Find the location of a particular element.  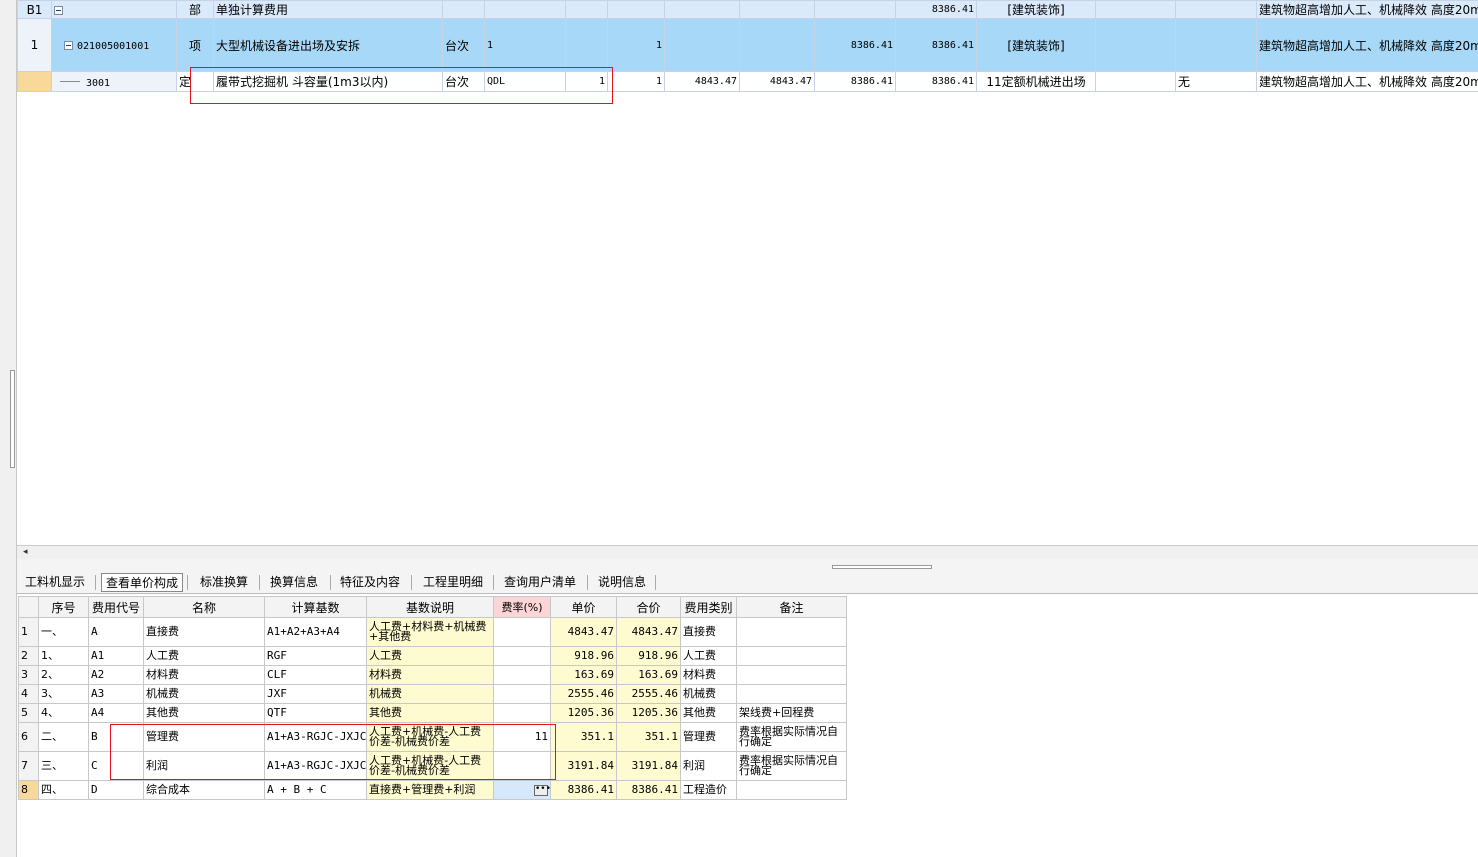

name-cell: 履带式挖掘机 斗容量(1m3以内) is located at coordinates (328, 81).